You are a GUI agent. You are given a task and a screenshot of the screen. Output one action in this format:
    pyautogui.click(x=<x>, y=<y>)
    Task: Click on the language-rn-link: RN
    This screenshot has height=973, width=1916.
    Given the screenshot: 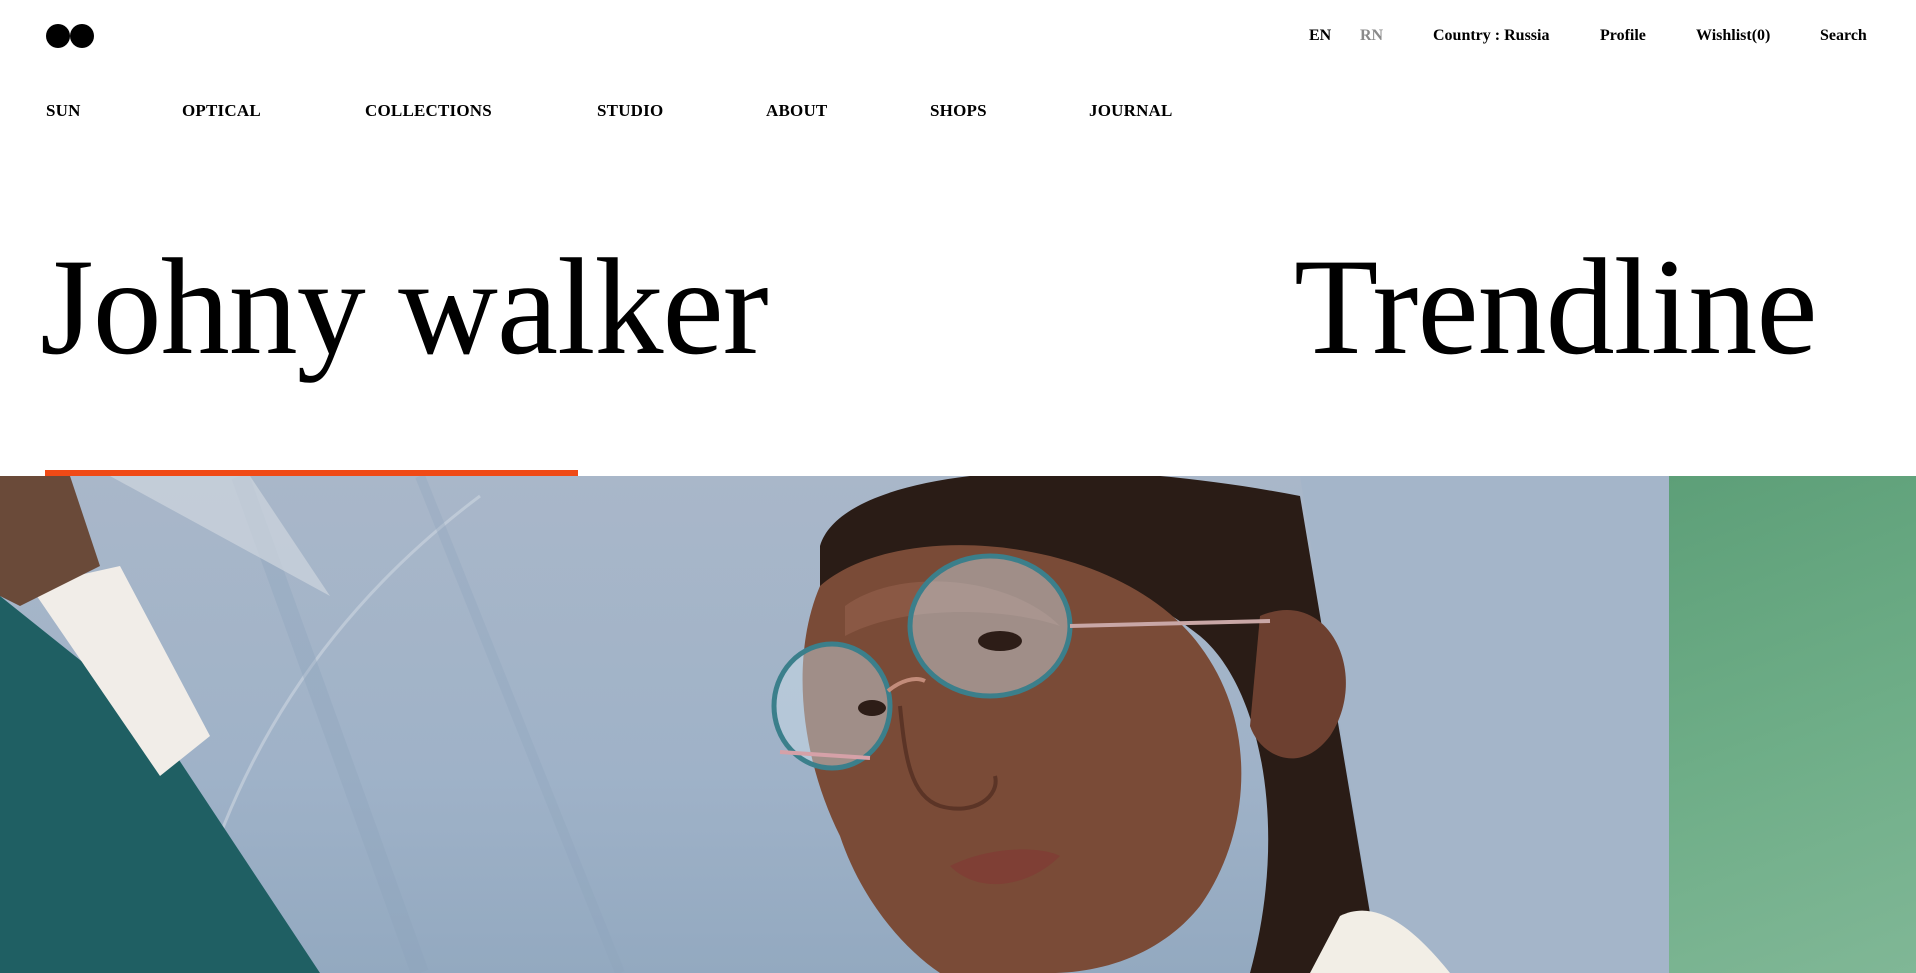 What is the action you would take?
    pyautogui.click(x=1371, y=36)
    